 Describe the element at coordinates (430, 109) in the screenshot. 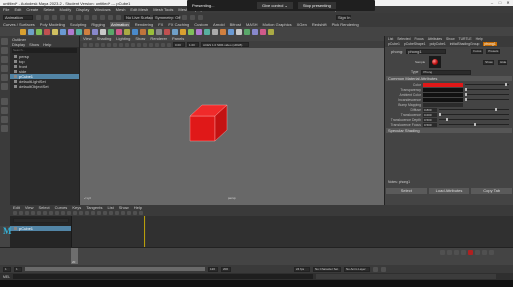

I see `attr-value-field: 0.800` at that location.